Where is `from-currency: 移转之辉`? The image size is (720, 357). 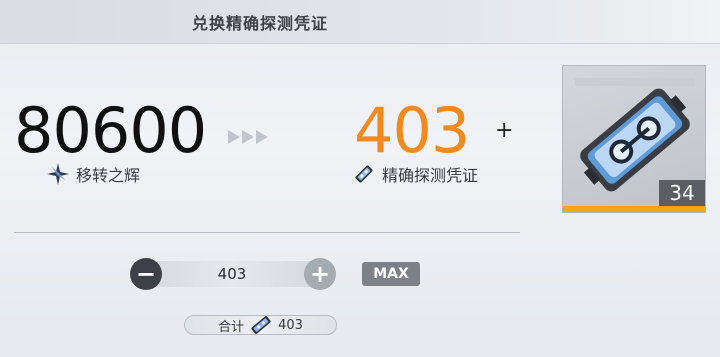
from-currency: 移转之辉 is located at coordinates (93, 174).